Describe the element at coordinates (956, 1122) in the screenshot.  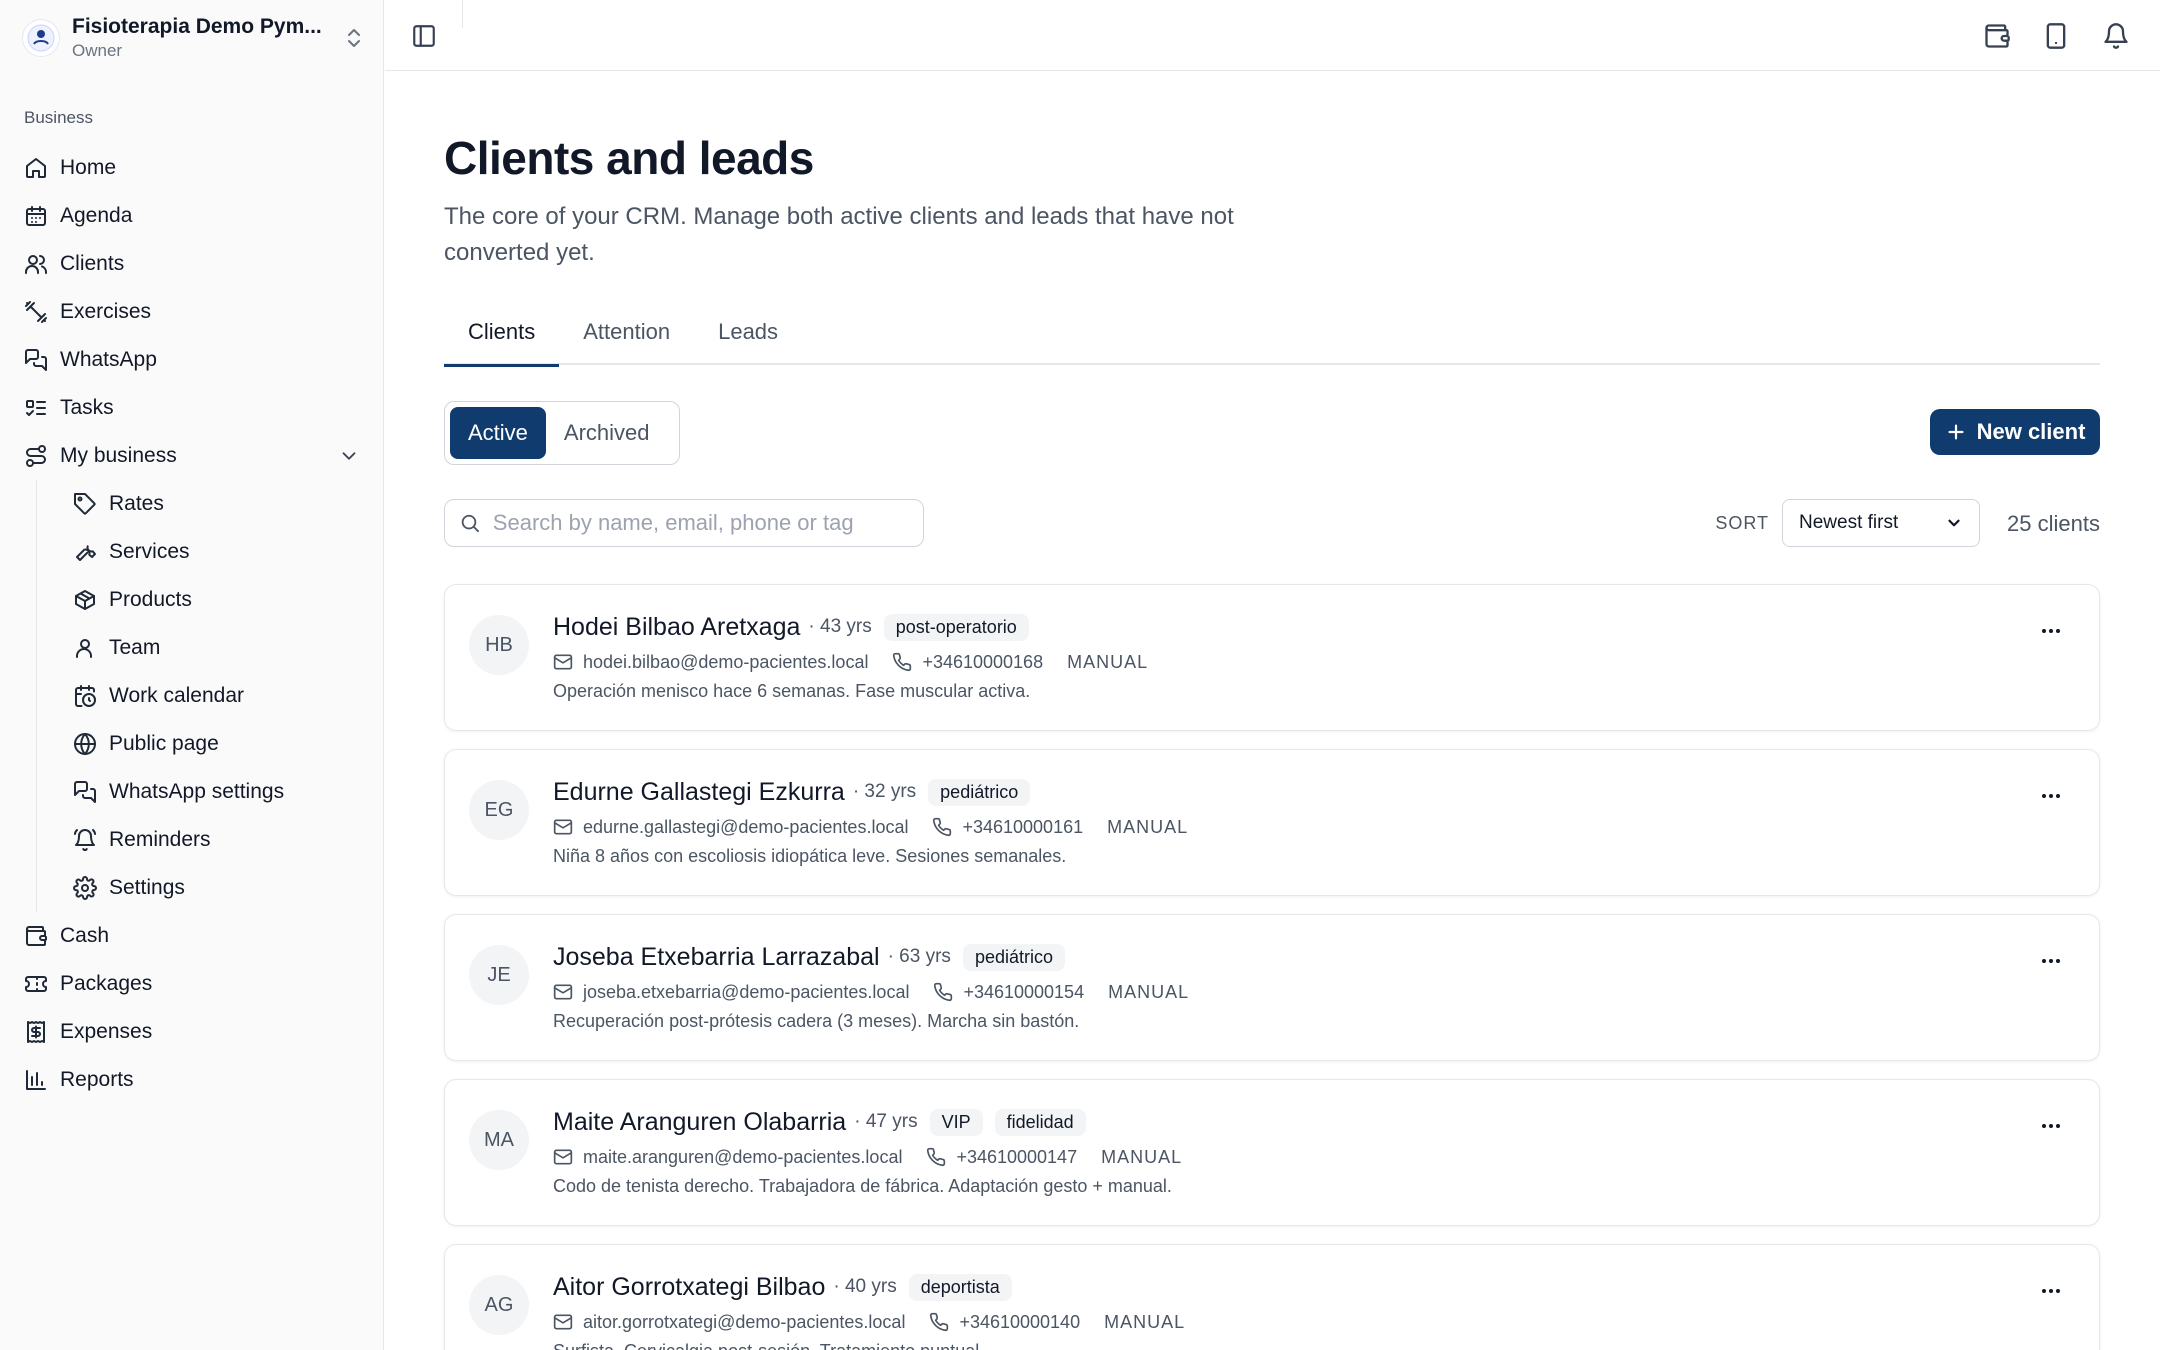
I see `client-tag: VIP` at that location.